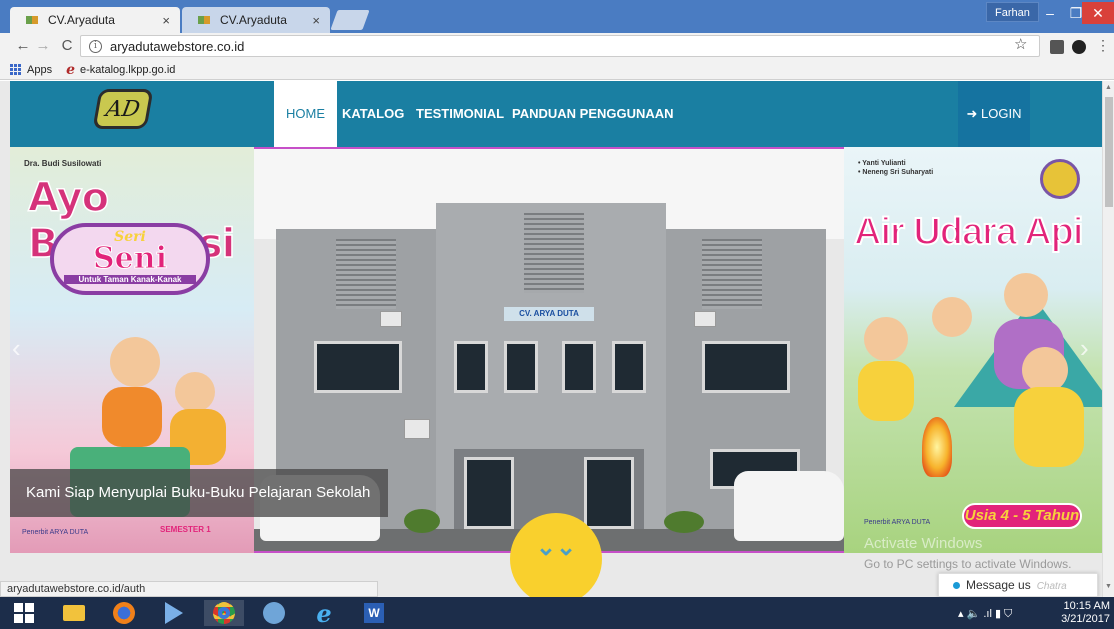  I want to click on book-age-badge: Usia 4 - 5 Tahun, so click(1022, 516).